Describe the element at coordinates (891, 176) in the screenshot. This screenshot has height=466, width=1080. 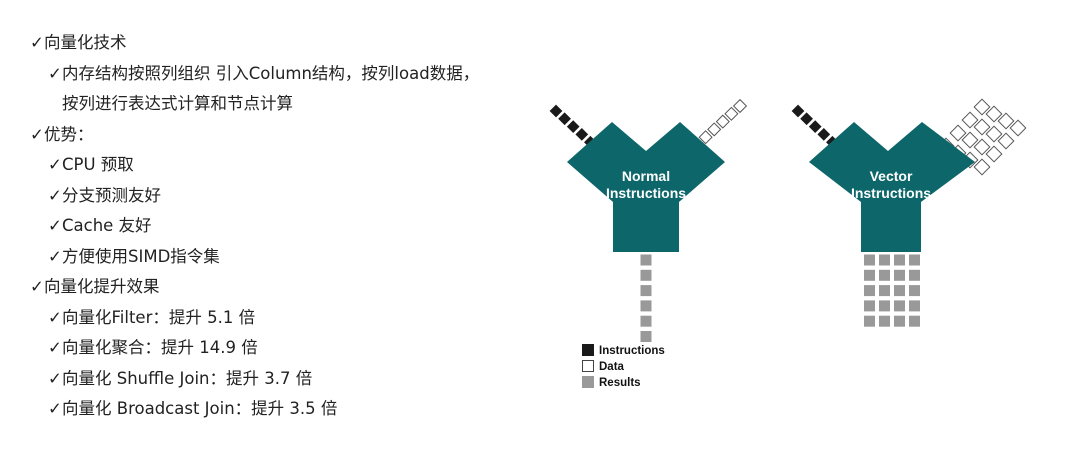
I see `vector-label-line1: Vector` at that location.